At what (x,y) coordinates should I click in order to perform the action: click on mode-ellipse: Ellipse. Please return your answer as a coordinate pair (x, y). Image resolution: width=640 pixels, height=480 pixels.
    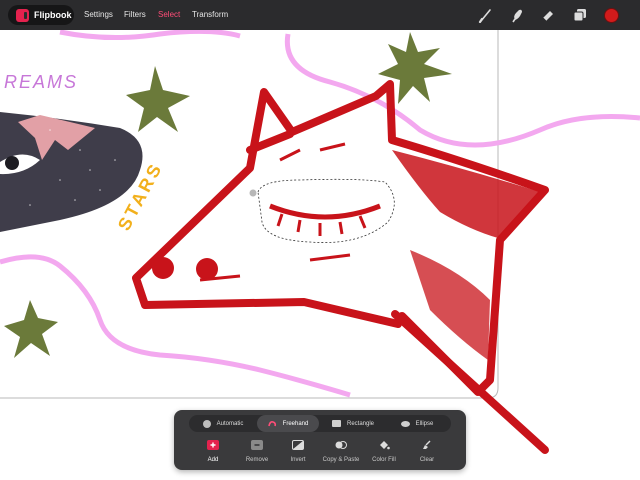
    Looking at the image, I should click on (417, 423).